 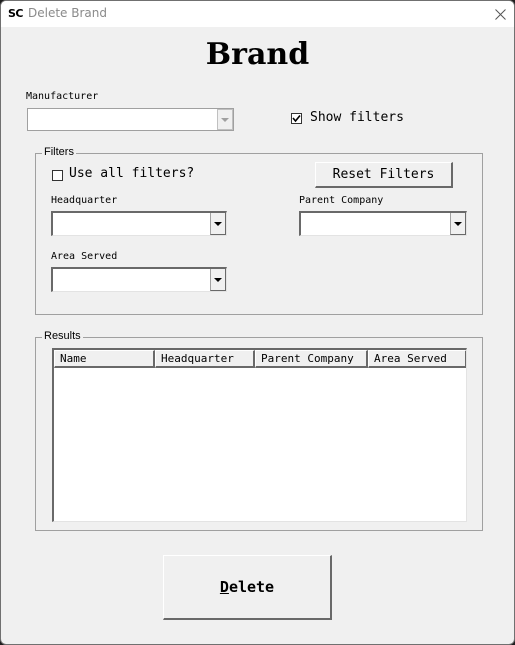 What do you see at coordinates (16, 13) in the screenshot?
I see `app-icon: SC` at bounding box center [16, 13].